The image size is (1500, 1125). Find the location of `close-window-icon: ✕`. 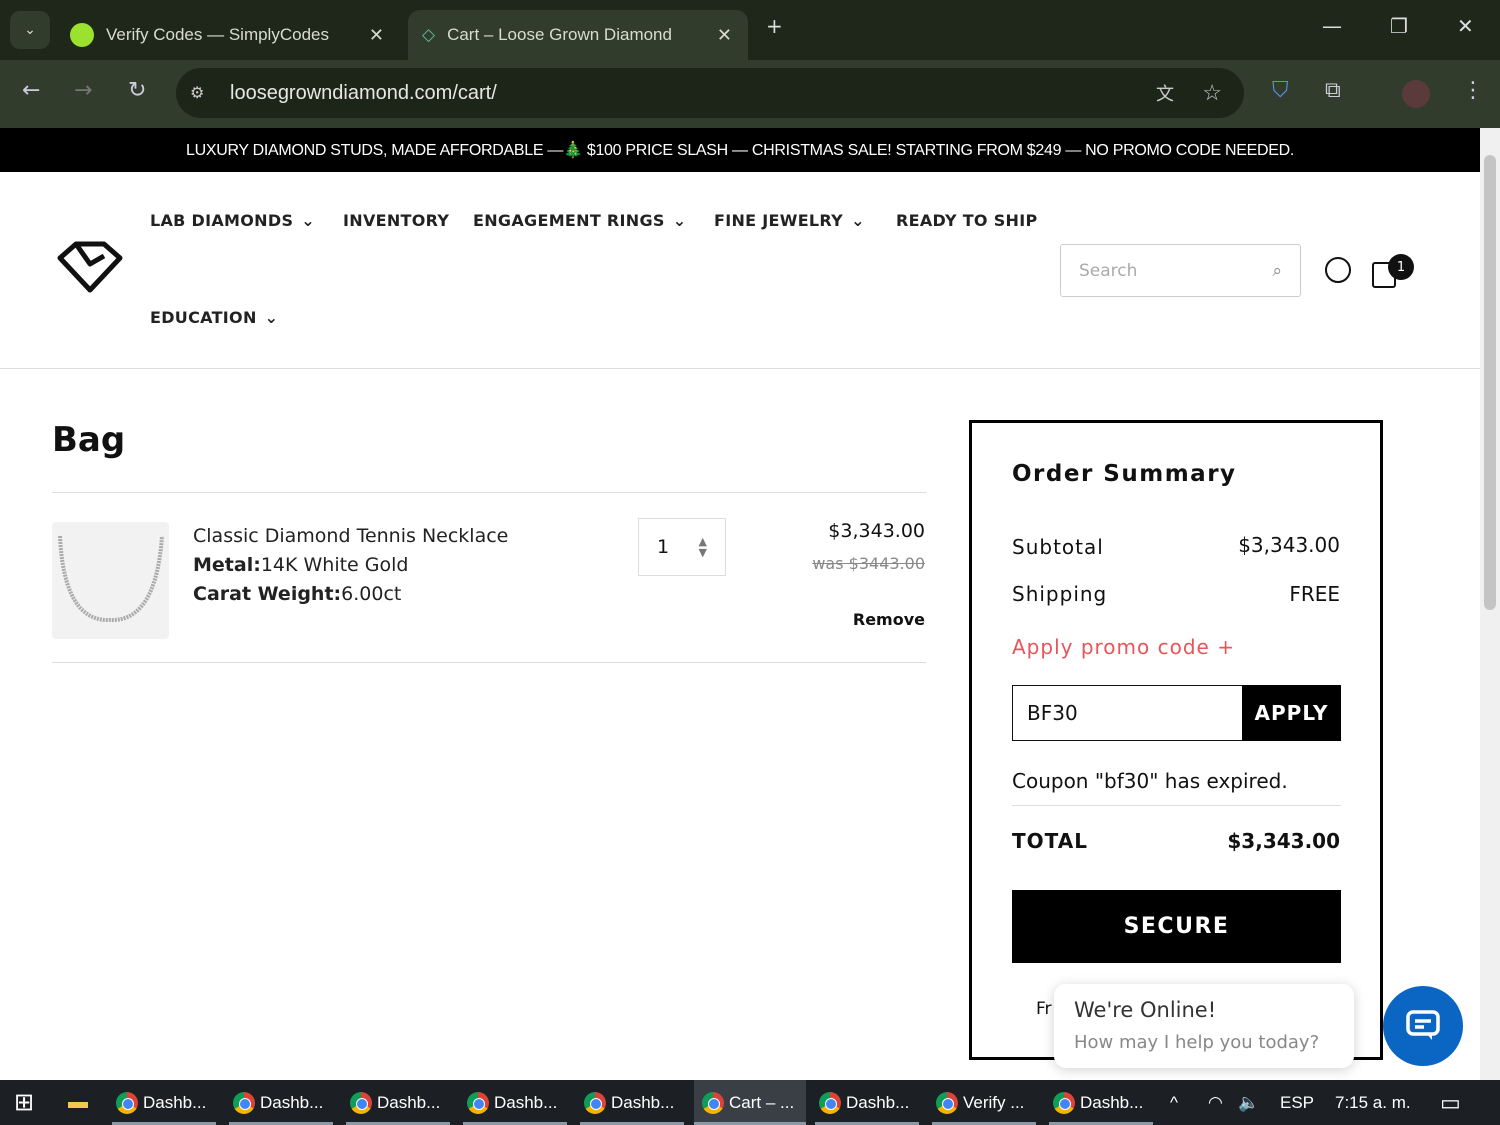

close-window-icon: ✕ is located at coordinates (1465, 26).